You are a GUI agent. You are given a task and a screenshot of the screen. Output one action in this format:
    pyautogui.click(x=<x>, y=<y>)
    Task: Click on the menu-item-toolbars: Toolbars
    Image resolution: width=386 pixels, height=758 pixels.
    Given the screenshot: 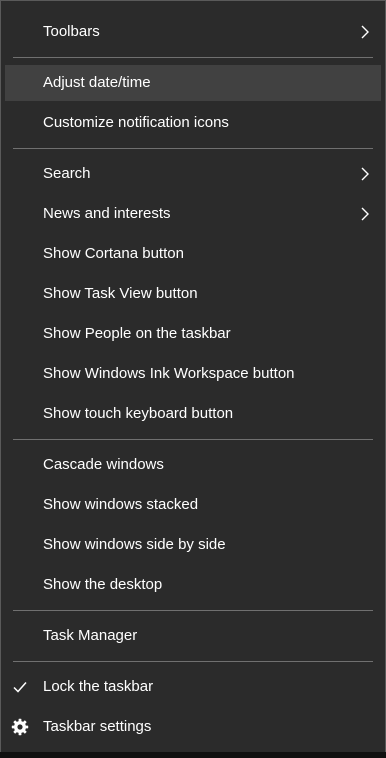 What is the action you would take?
    pyautogui.click(x=193, y=32)
    